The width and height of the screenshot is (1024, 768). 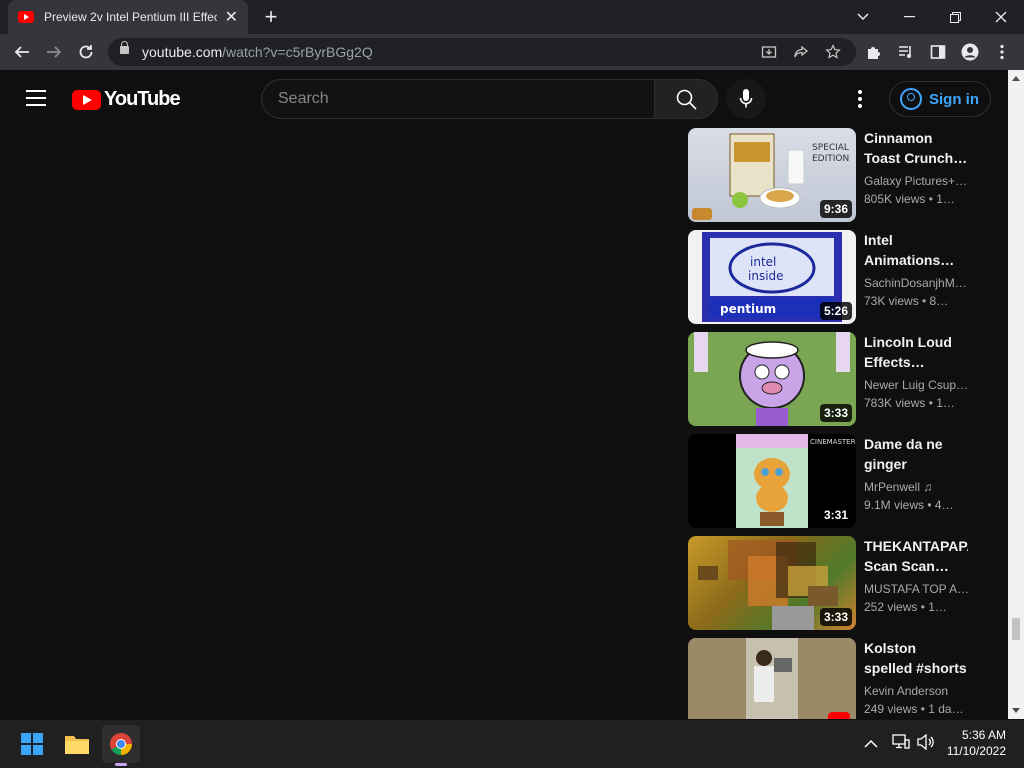 What do you see at coordinates (916, 487) in the screenshot?
I see `video-channel: MrPenwell ♫` at bounding box center [916, 487].